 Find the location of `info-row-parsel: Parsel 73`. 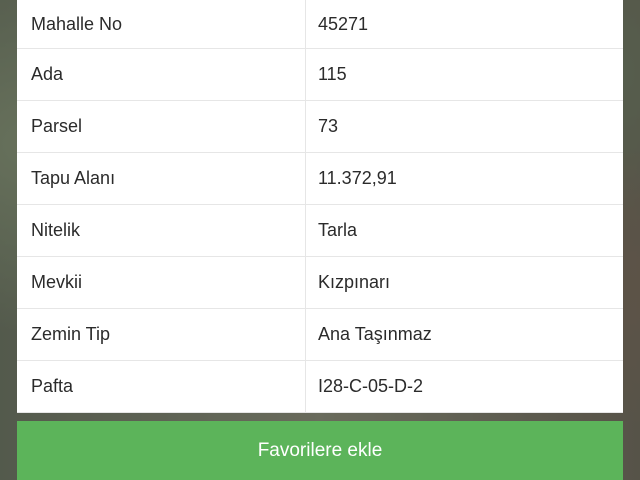

info-row-parsel: Parsel 73 is located at coordinates (320, 127).